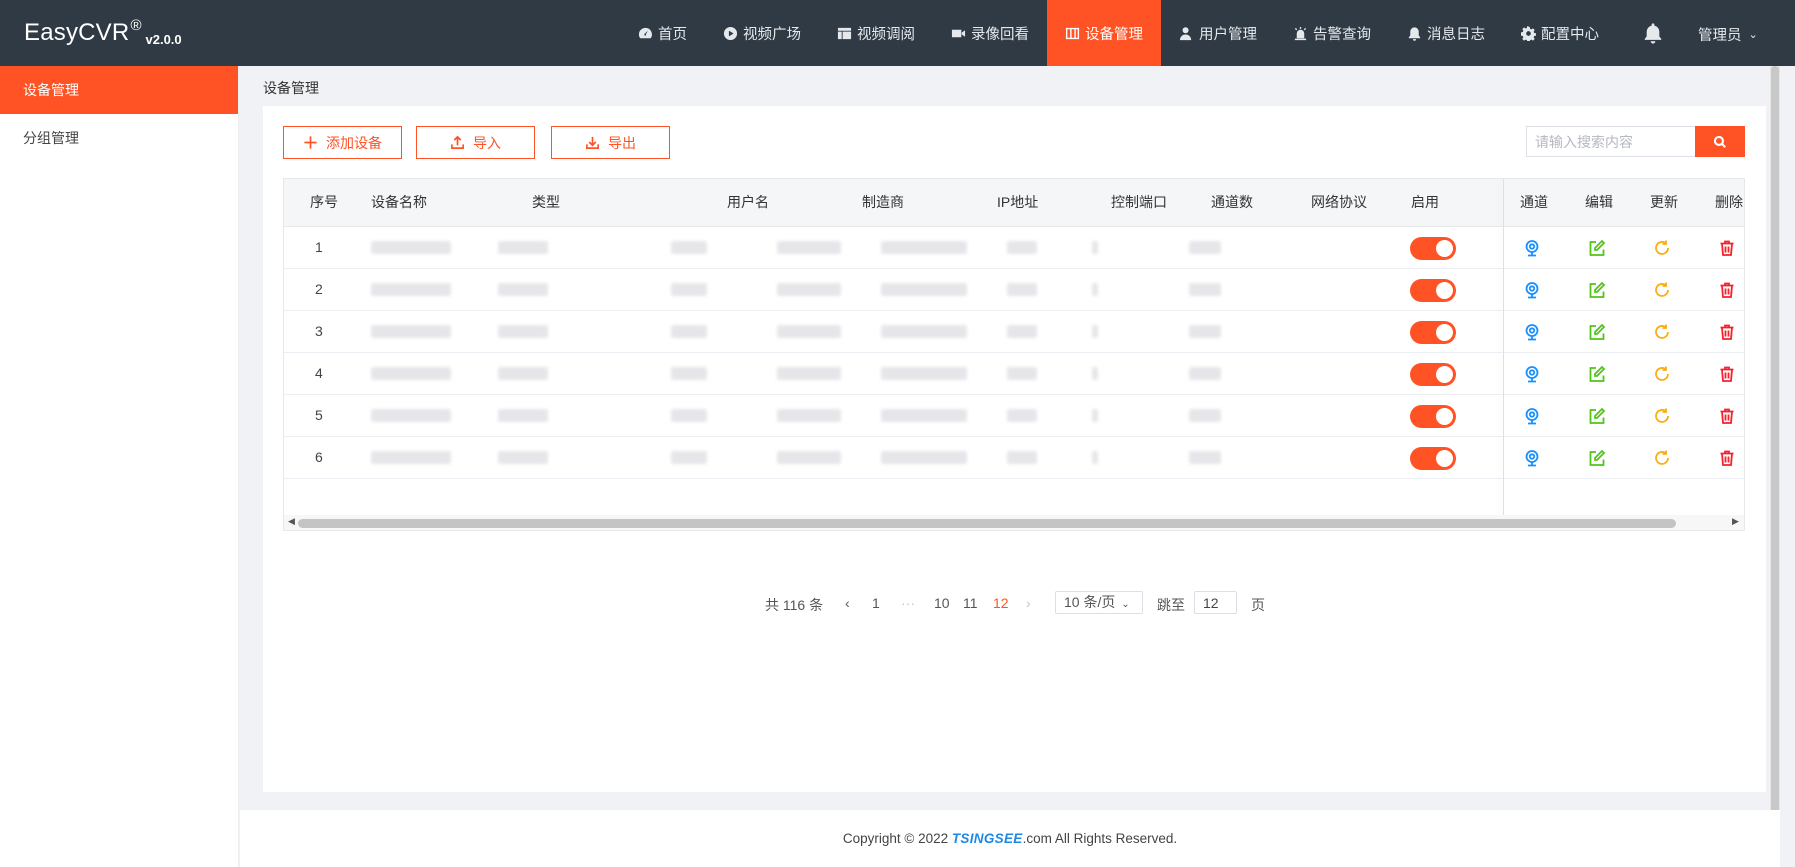  Describe the element at coordinates (1735, 521) in the screenshot. I see `scroll-right-arrow-icon: ▶` at that location.